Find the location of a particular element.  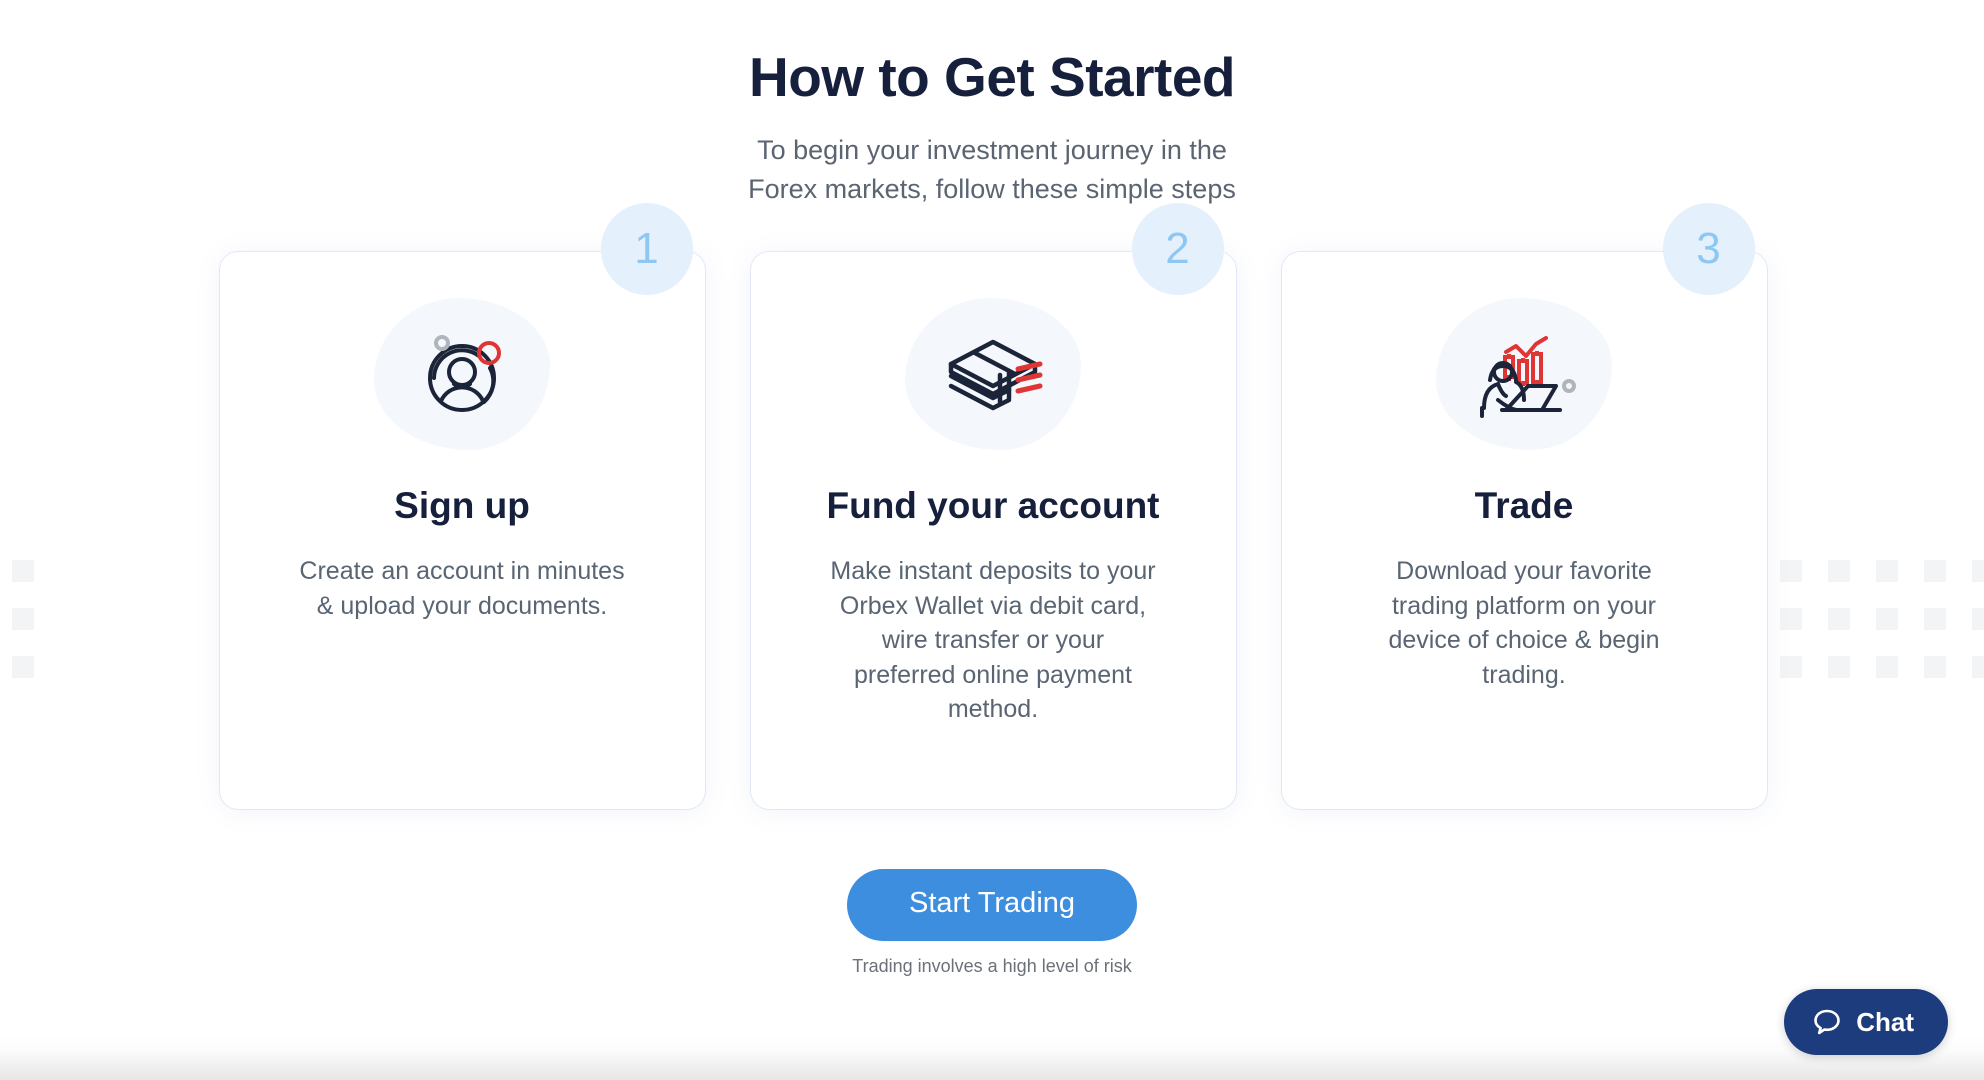

step-title-1: Sign up is located at coordinates (462, 505).